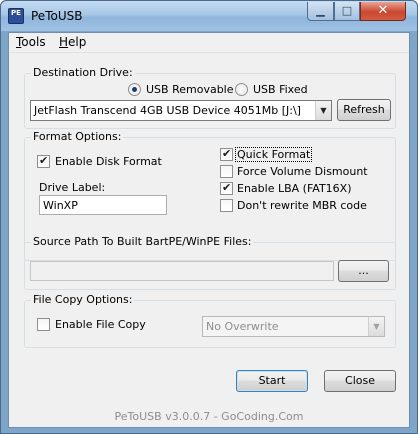 Image resolution: width=418 pixels, height=434 pixels. What do you see at coordinates (77, 136) in the screenshot?
I see `format-options-title: Format Options:` at bounding box center [77, 136].